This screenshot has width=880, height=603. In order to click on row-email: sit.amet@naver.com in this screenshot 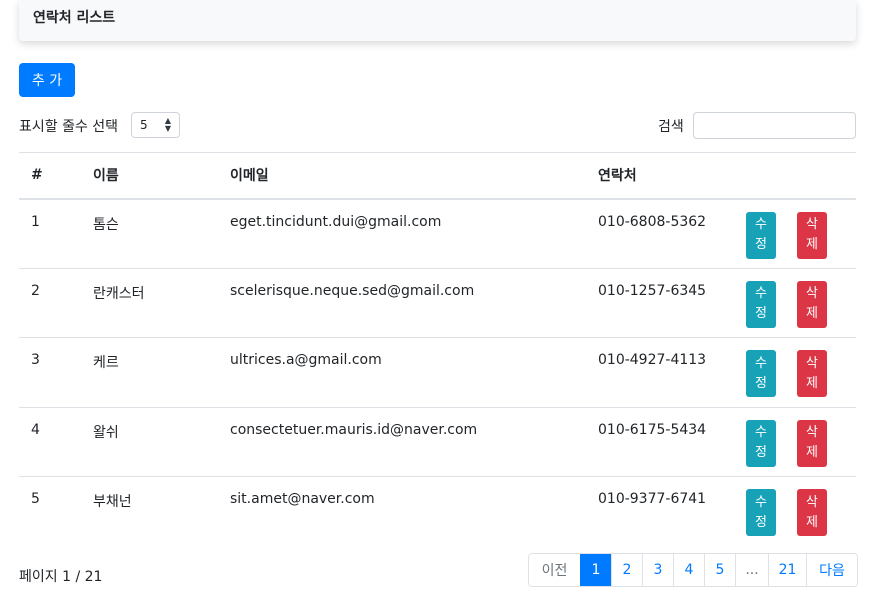, I will do `click(302, 499)`.